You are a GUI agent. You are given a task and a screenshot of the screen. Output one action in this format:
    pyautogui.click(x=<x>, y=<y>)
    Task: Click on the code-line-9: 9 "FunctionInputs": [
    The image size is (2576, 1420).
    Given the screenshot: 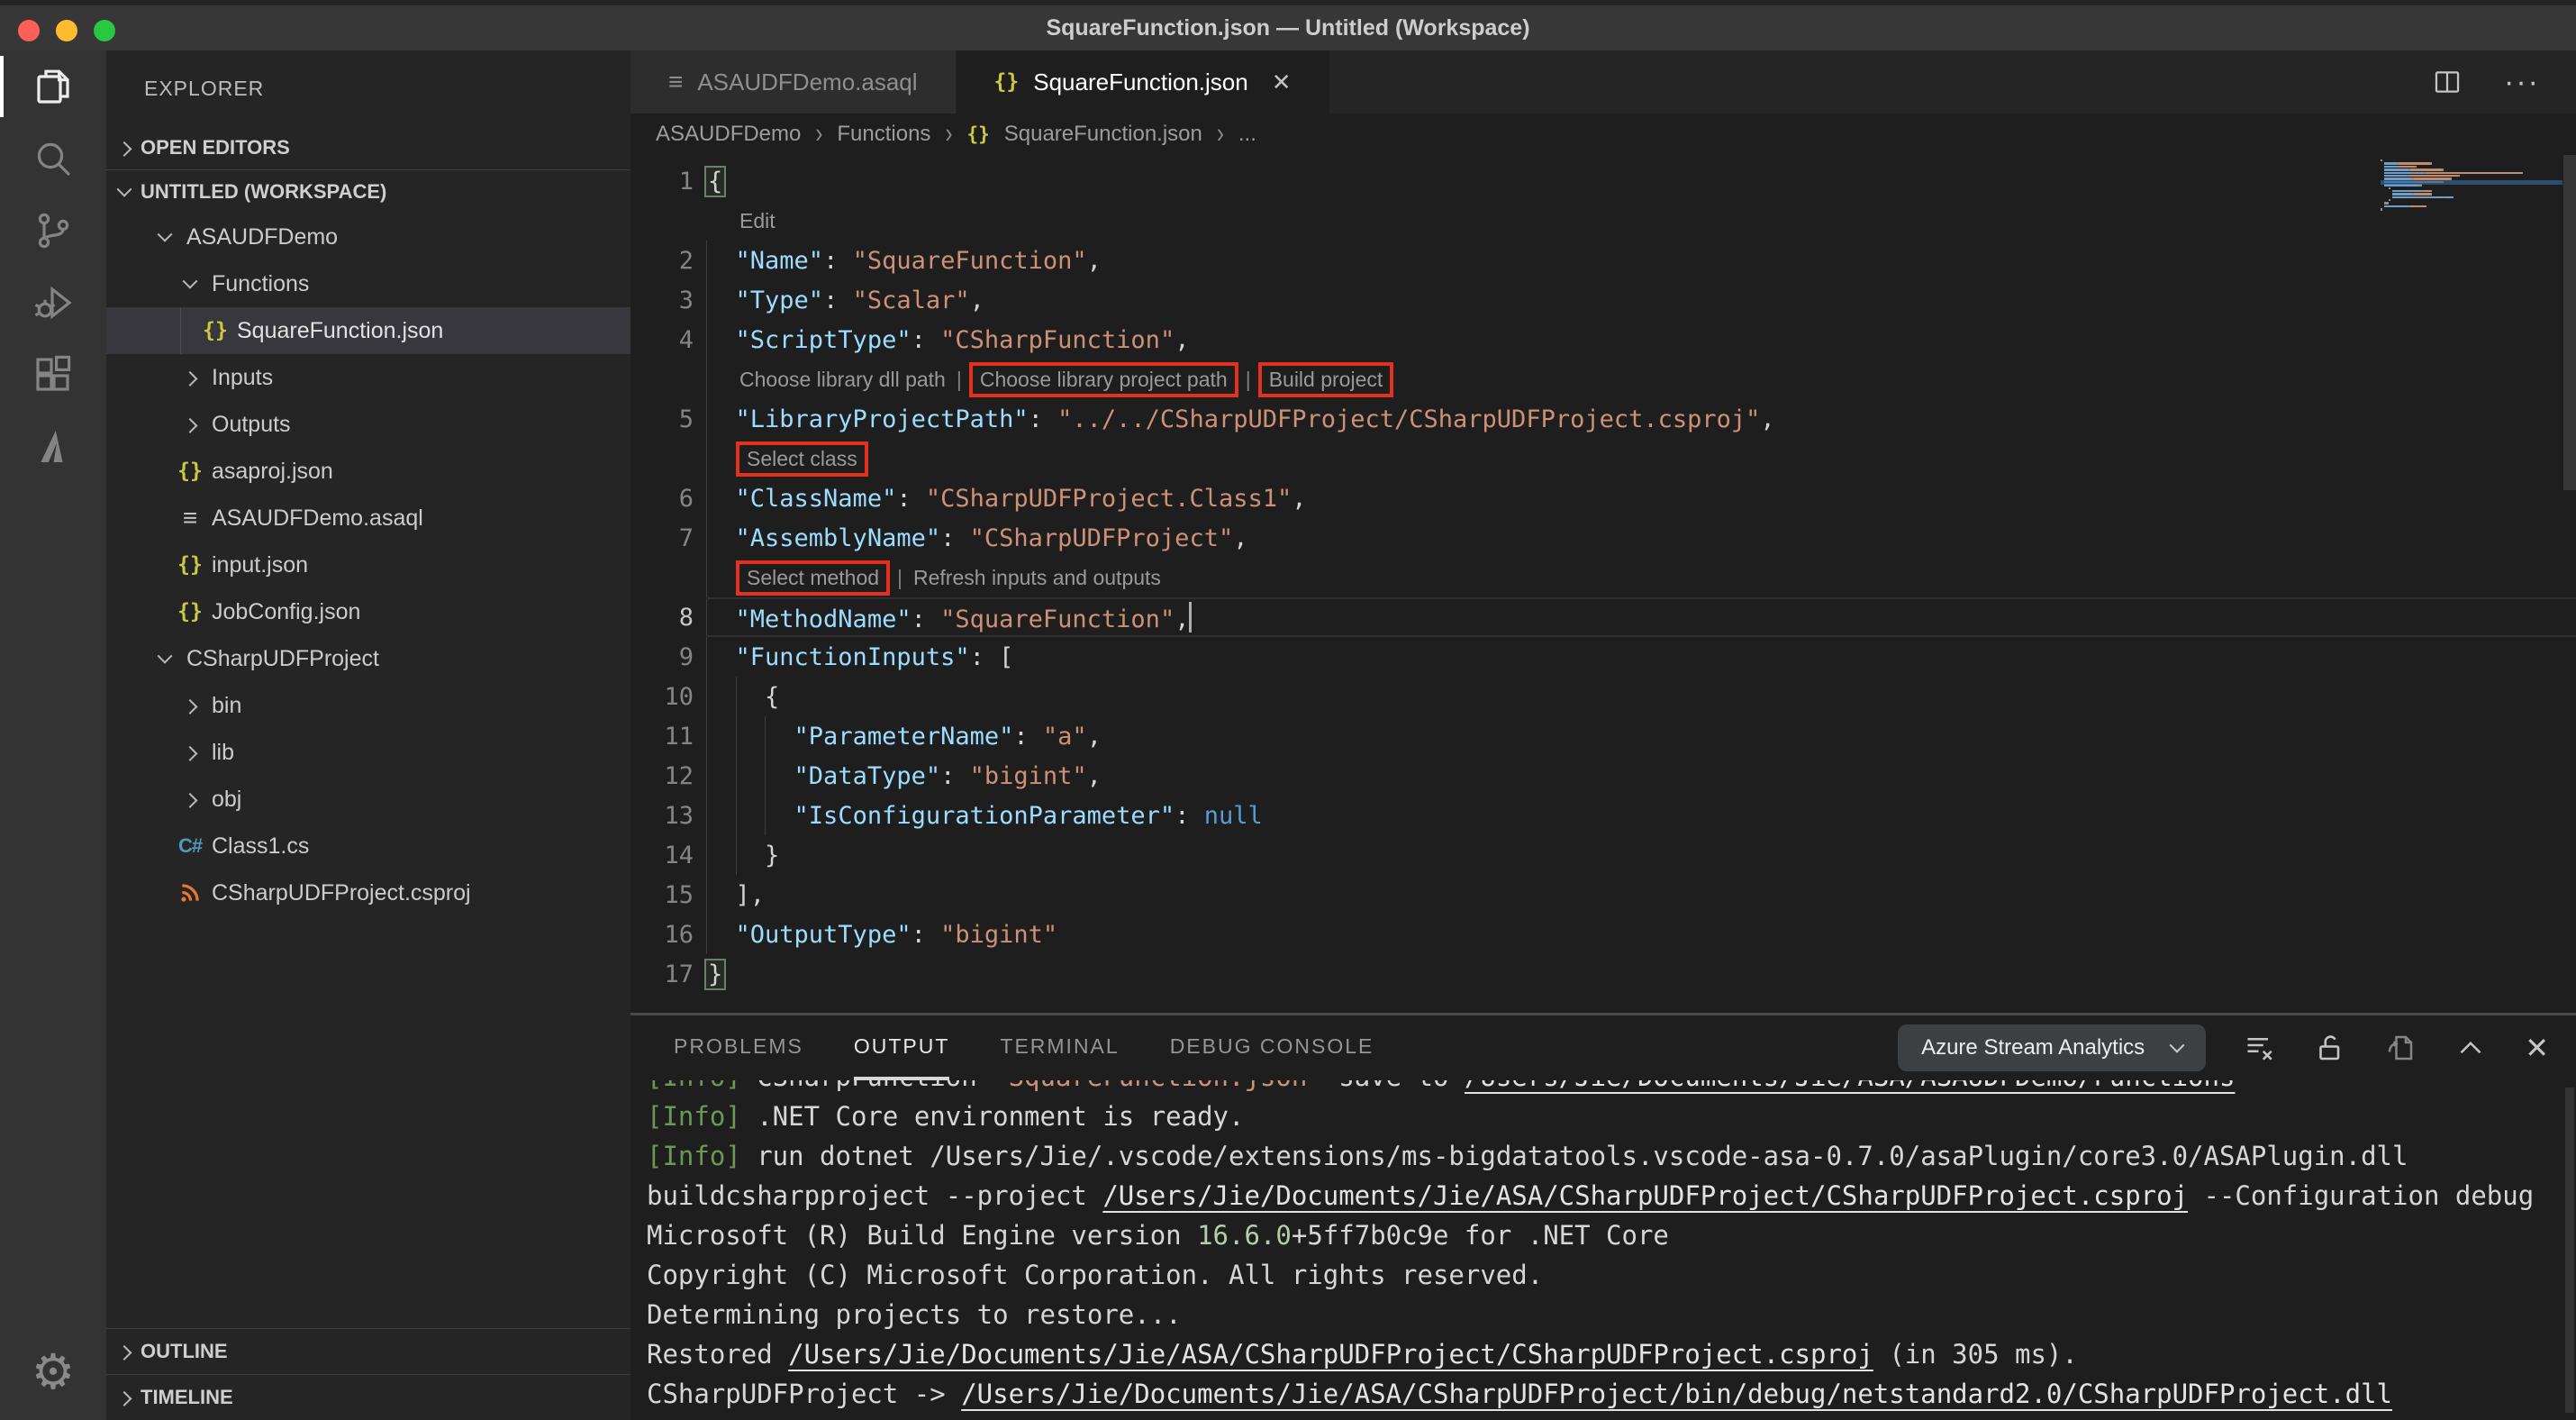 What is the action you would take?
    pyautogui.click(x=1603, y=657)
    